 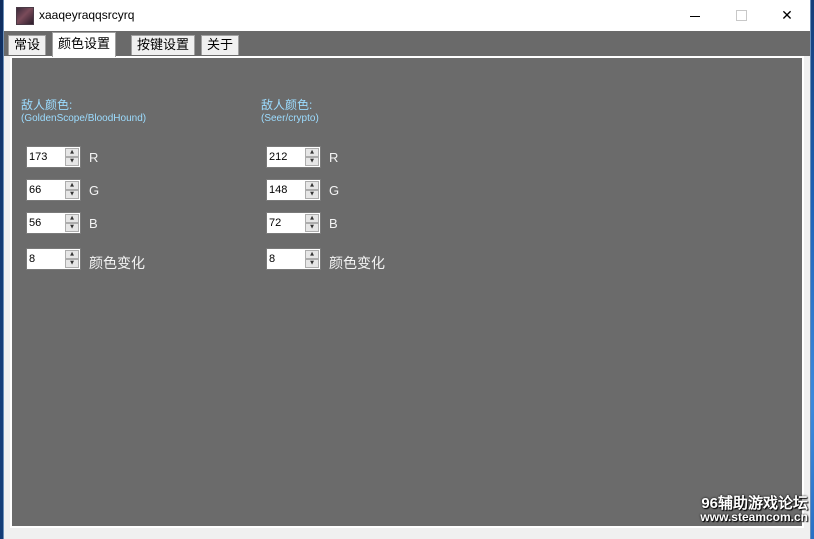 I want to click on tab-strip: 常设 颜色设置 按键设置 关于, so click(x=407, y=44).